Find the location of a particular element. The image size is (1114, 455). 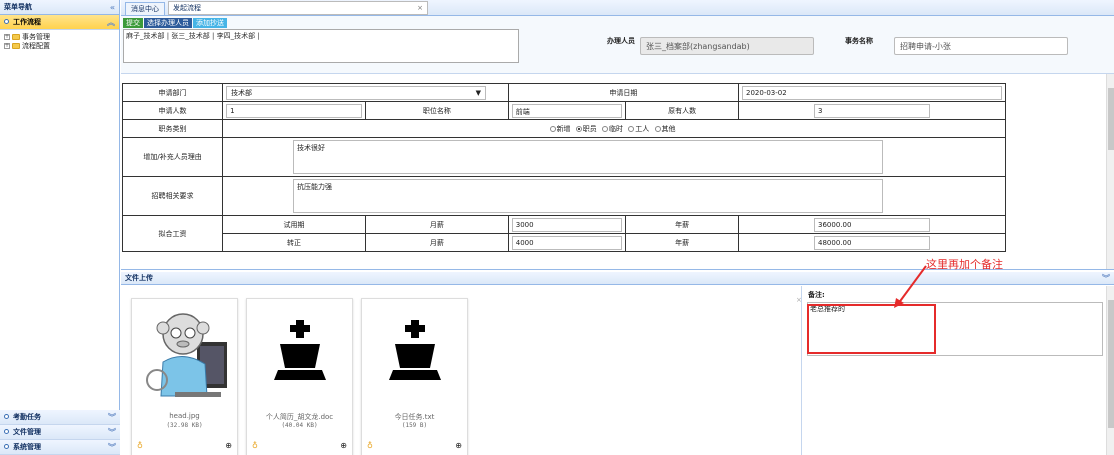

close-icon: × is located at coordinates (799, 300).